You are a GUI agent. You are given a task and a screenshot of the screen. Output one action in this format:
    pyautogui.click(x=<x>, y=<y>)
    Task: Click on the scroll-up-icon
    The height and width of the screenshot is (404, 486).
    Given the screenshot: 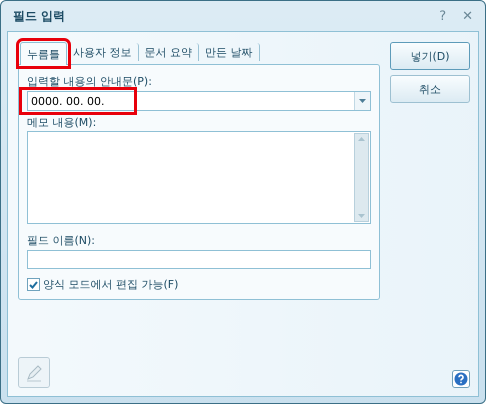 What is the action you would take?
    pyautogui.click(x=361, y=139)
    